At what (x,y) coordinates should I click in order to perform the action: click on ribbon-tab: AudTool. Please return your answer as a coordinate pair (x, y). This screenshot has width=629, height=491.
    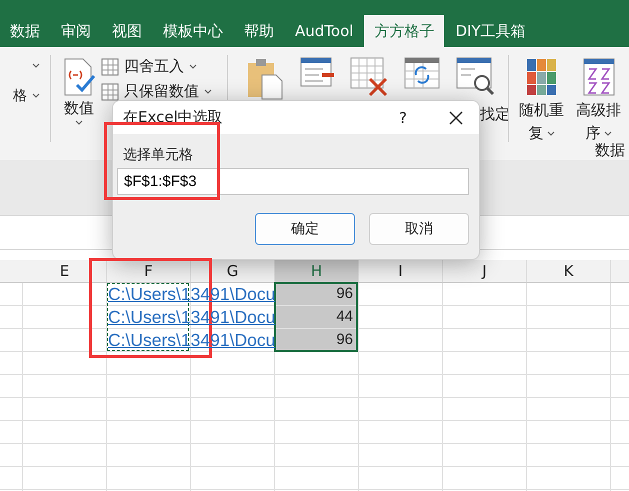
    Looking at the image, I should click on (324, 31).